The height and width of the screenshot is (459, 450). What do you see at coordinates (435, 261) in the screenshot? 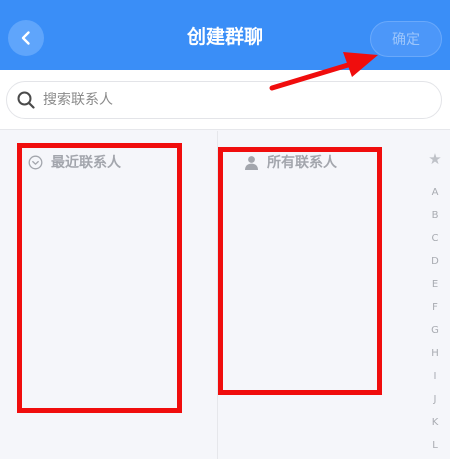
I see `index-letter-d: D` at bounding box center [435, 261].